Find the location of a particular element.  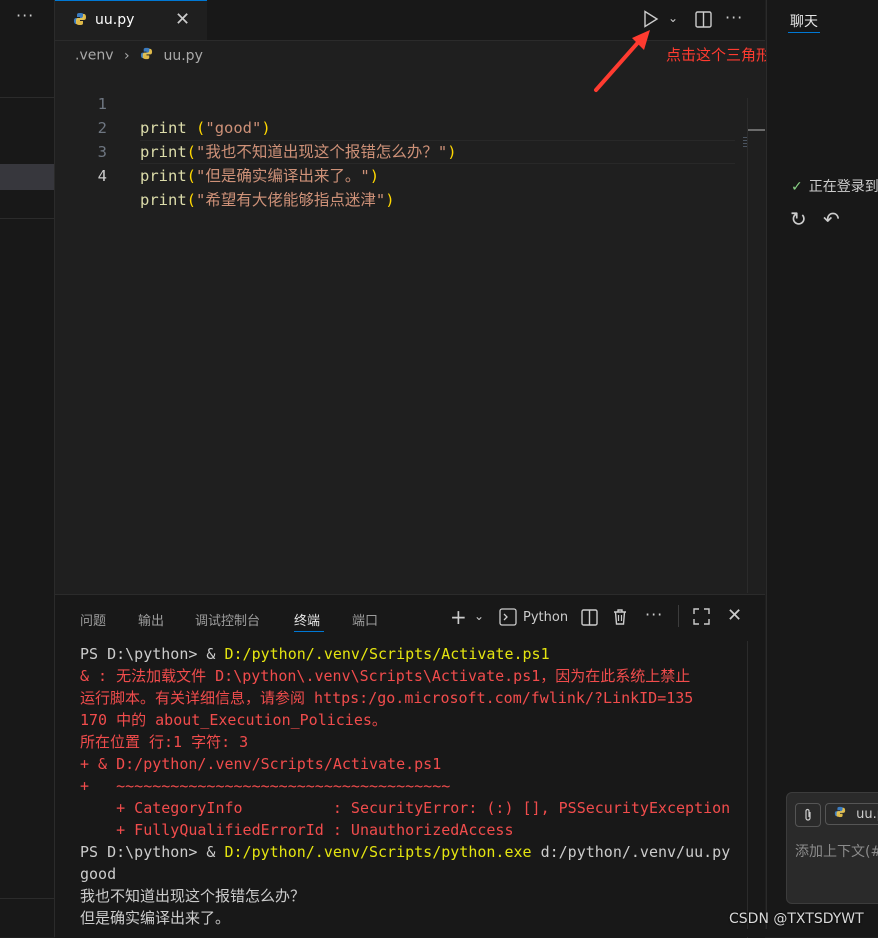

sidebar-selected-item is located at coordinates (27, 177).